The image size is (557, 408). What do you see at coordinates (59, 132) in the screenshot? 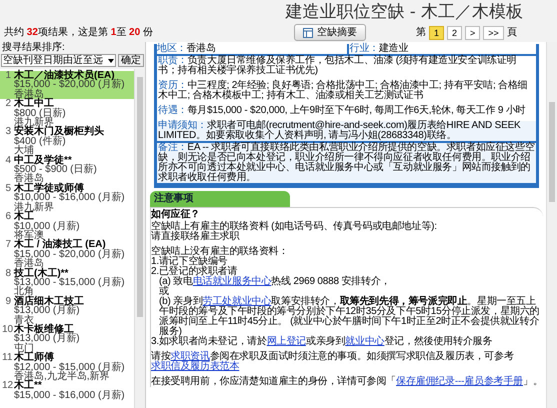
I see `job-title: 安装木门及橱柜判头` at bounding box center [59, 132].